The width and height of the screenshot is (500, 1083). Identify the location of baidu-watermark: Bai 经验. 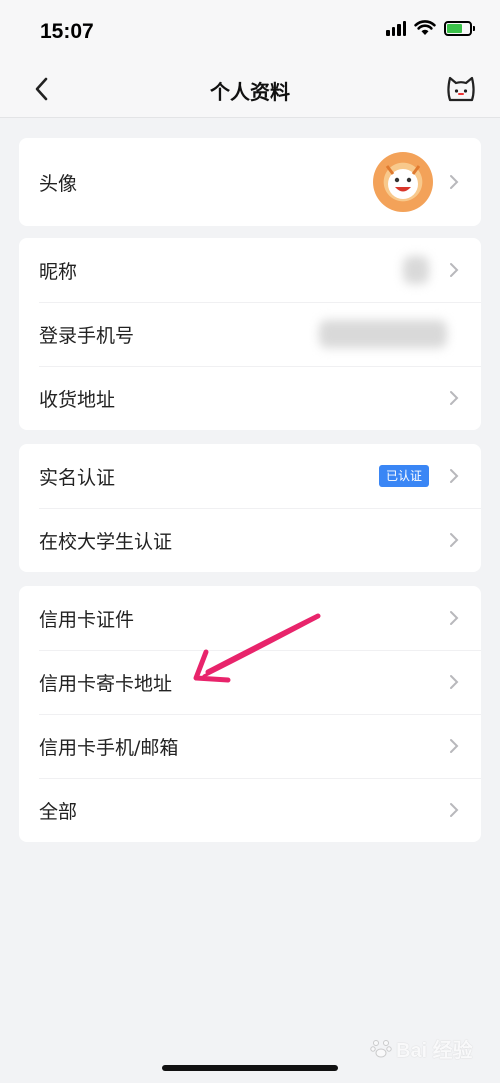
(429, 1048).